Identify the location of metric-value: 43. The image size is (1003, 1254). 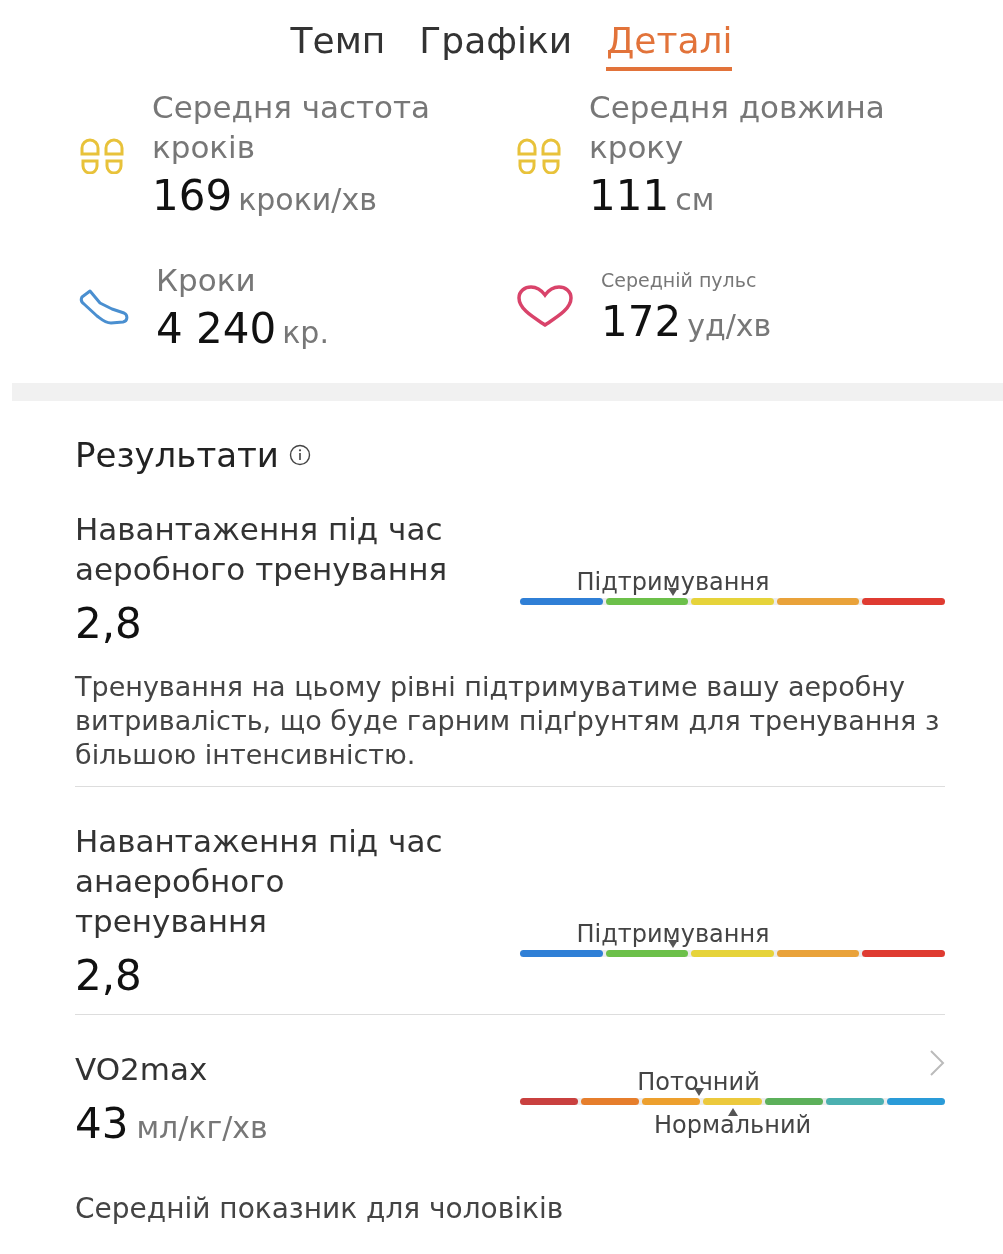
(102, 1123).